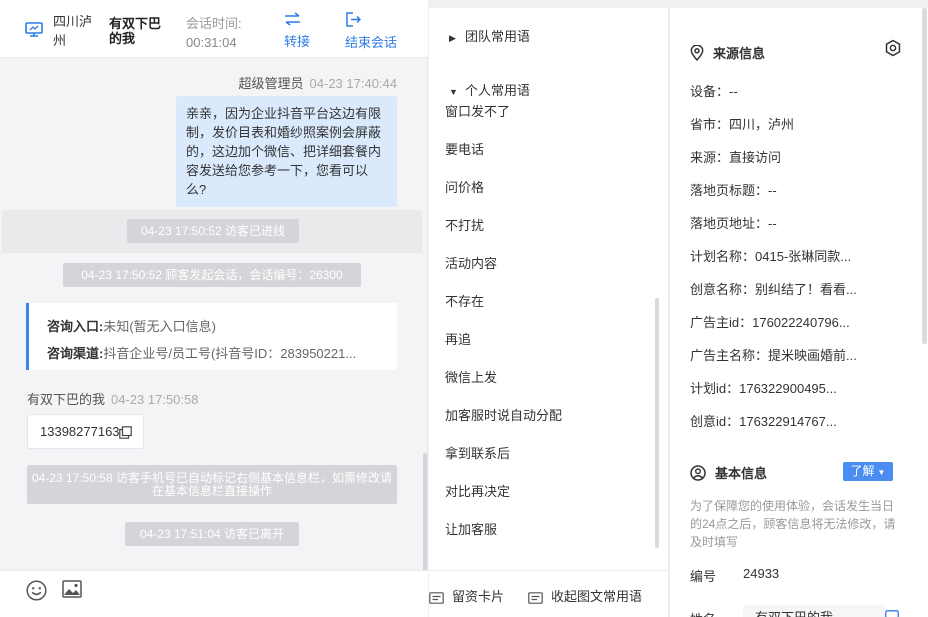 This screenshot has width=928, height=617. What do you see at coordinates (477, 452) in the screenshot?
I see `phrase-item: 拿到联系后` at bounding box center [477, 452].